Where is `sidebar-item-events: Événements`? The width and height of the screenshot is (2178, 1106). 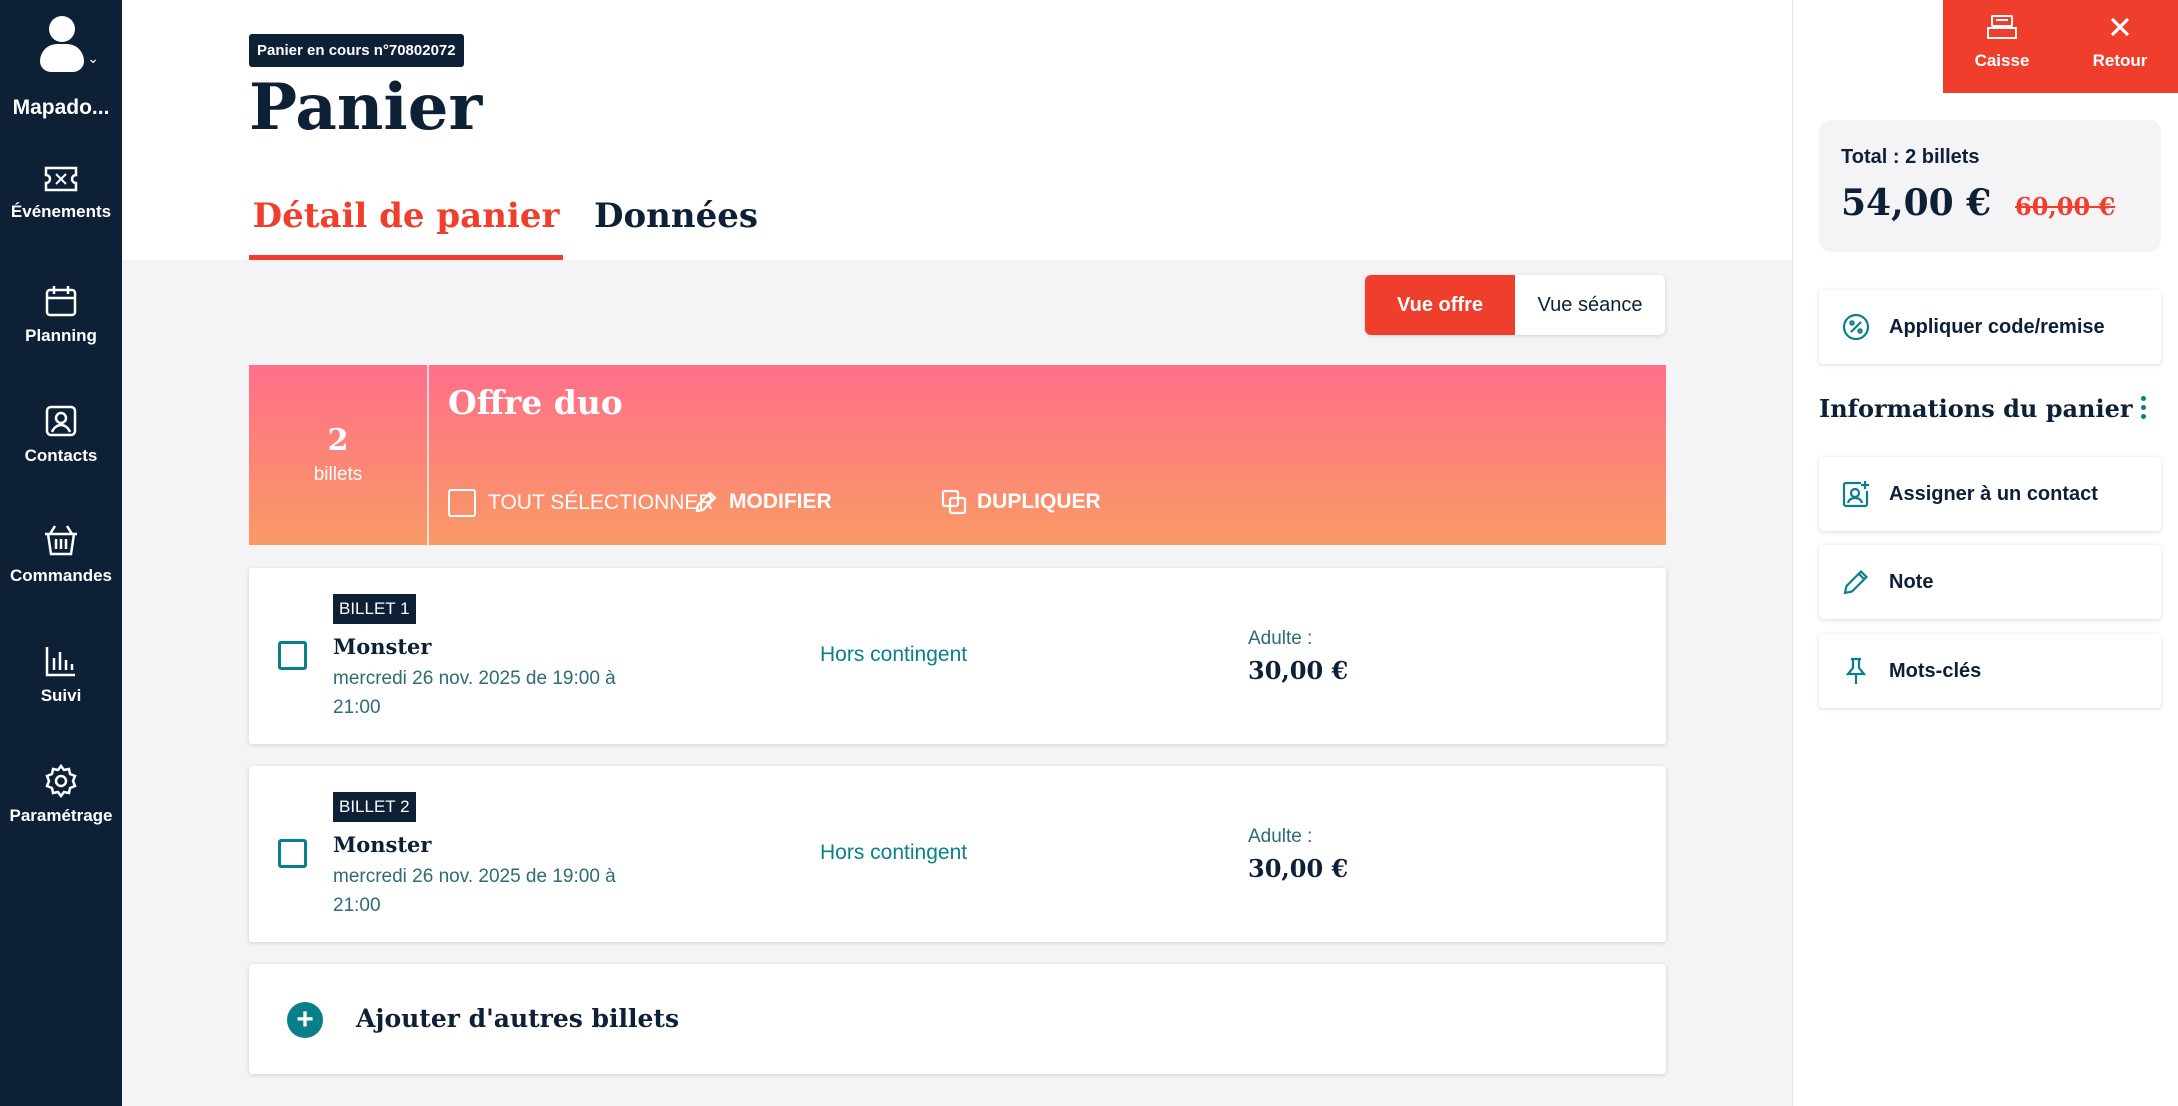
sidebar-item-events: Événements is located at coordinates (61, 193).